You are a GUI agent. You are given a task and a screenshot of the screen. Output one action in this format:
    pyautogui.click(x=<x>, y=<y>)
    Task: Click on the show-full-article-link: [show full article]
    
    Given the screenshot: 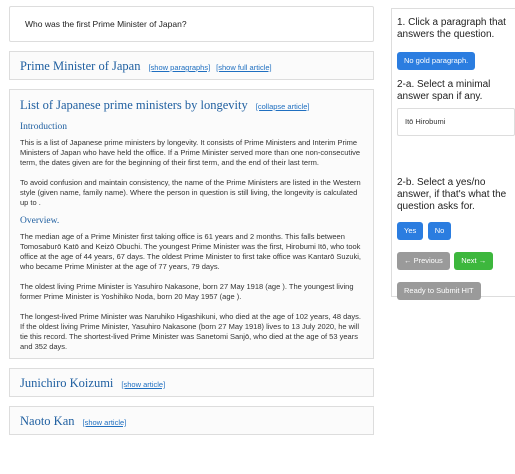 What is the action you would take?
    pyautogui.click(x=243, y=67)
    